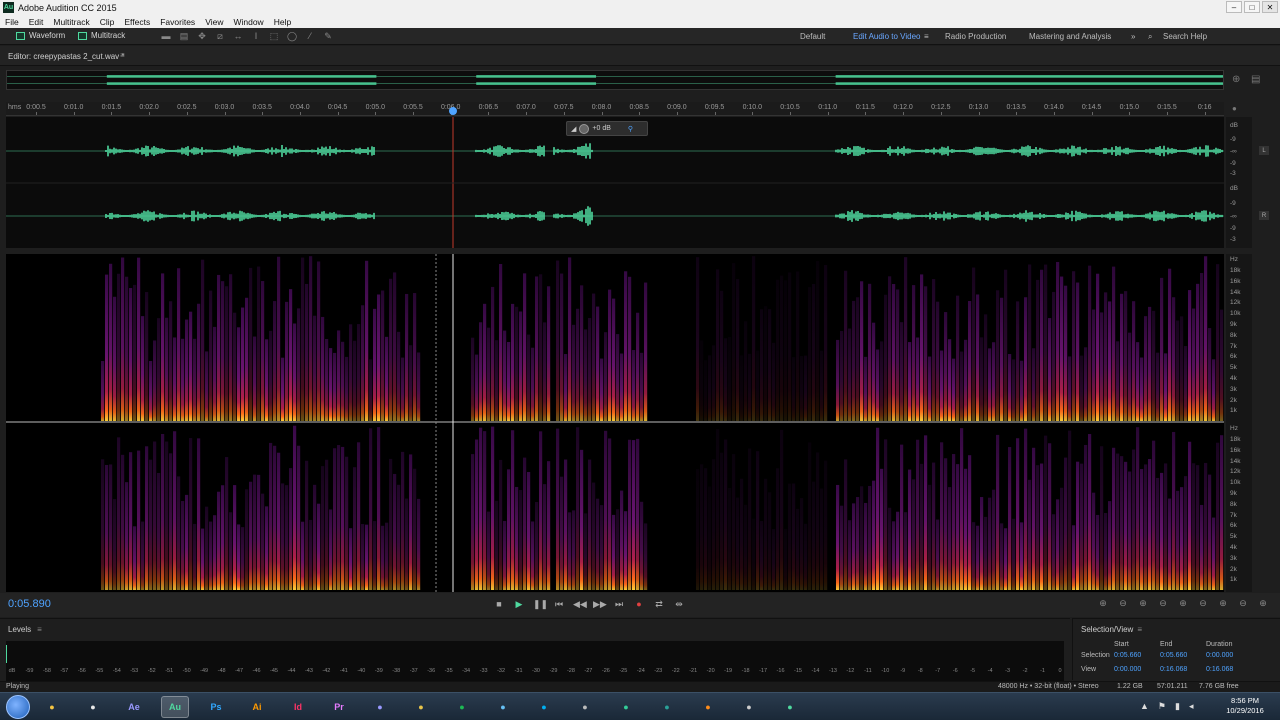  I want to click on time-selection-tool-icon: I, so click(256, 36).